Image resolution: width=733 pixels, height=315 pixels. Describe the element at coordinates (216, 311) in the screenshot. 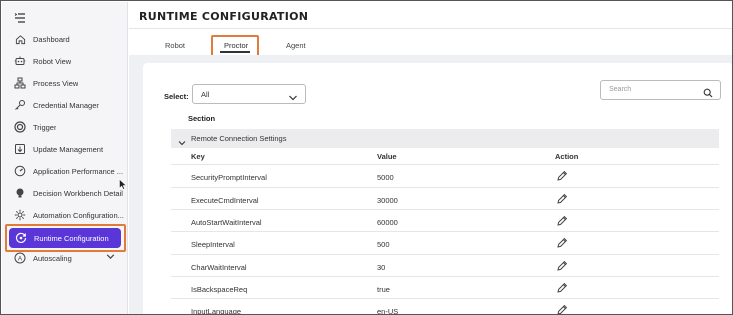

I see `row-key: InputLanguage` at that location.